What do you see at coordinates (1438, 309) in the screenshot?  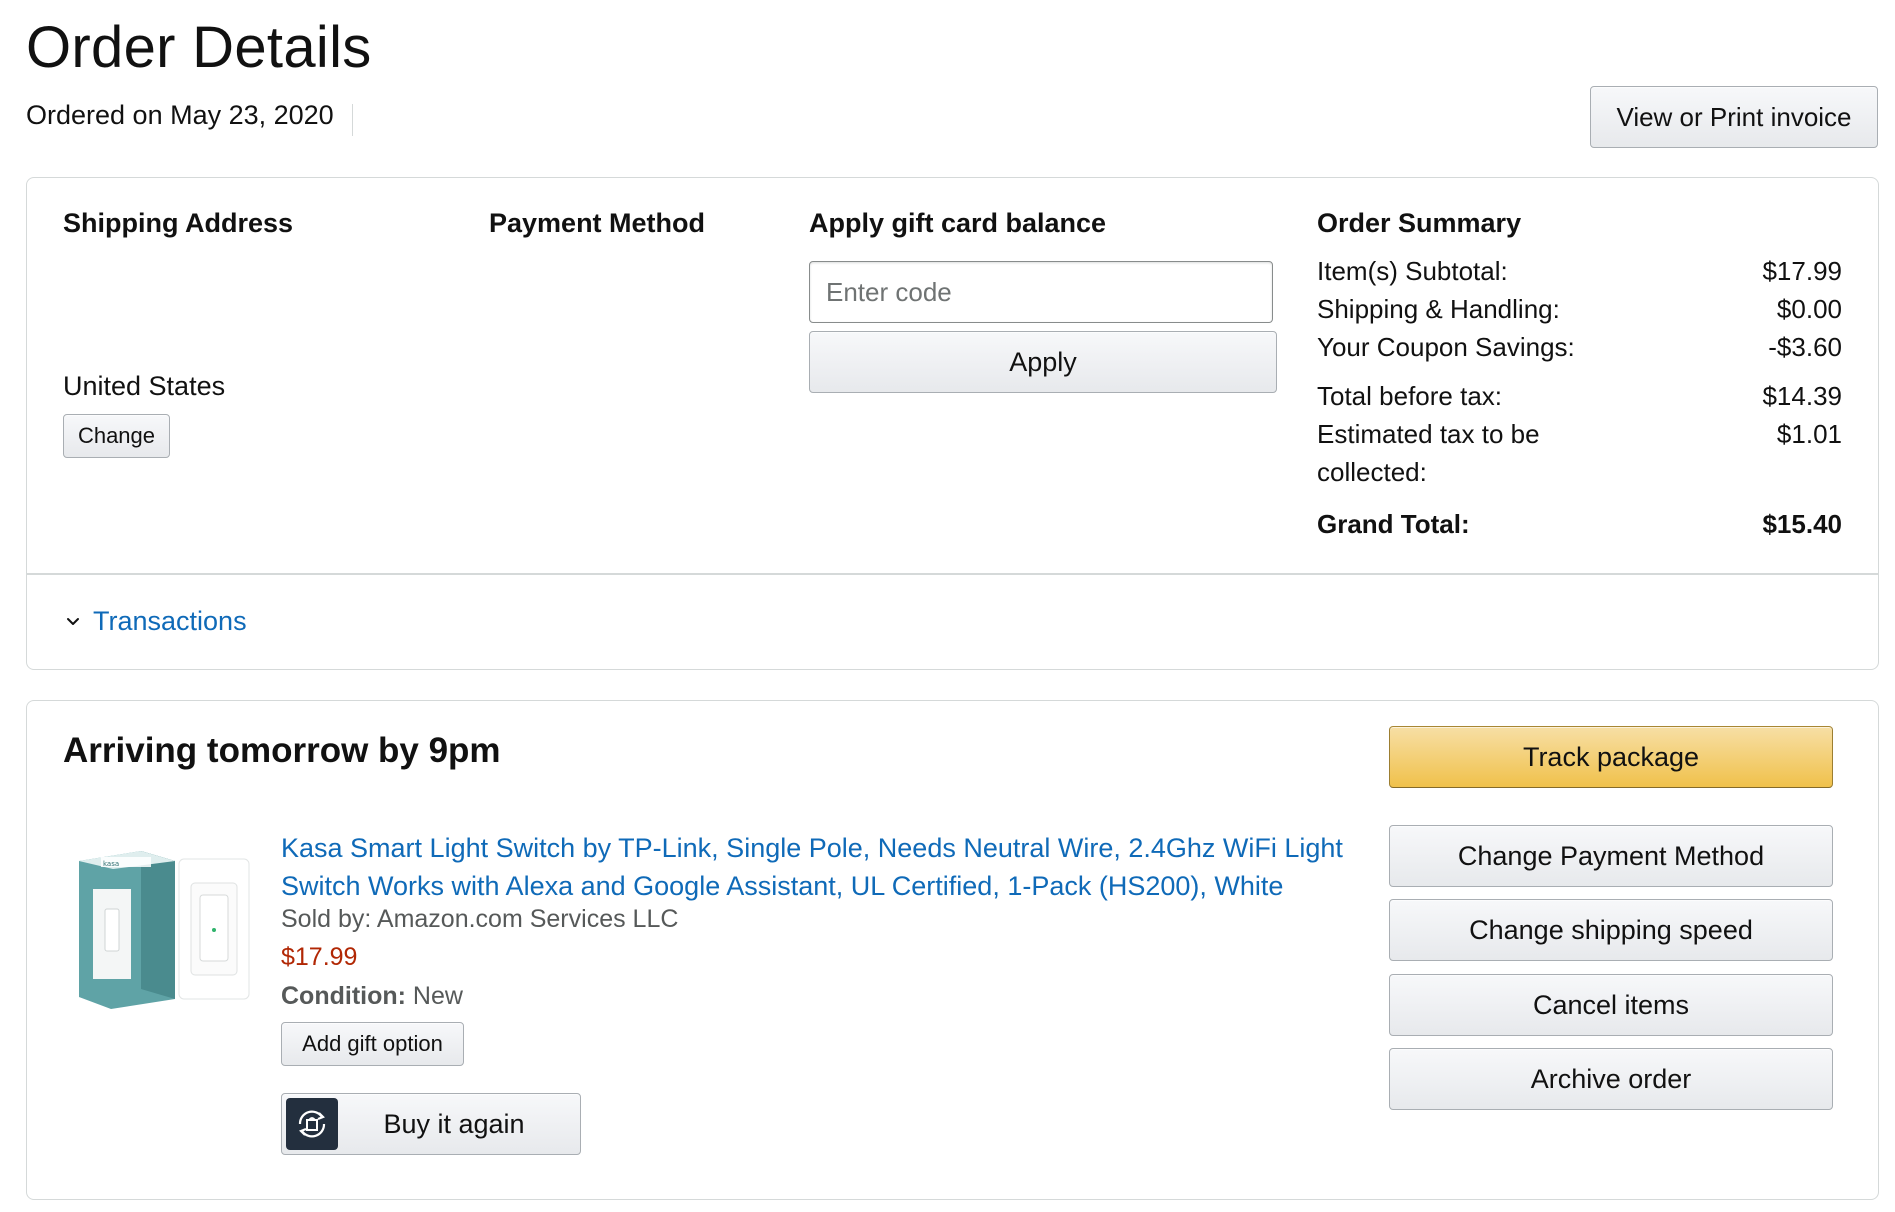 I see `summary-label: Shipping & Handling:` at bounding box center [1438, 309].